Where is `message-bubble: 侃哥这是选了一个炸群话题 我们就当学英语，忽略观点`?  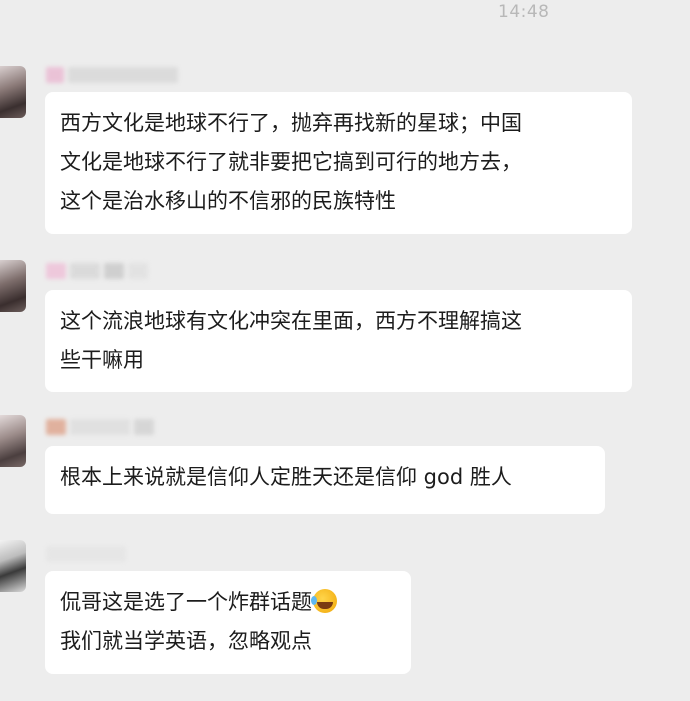 message-bubble: 侃哥这是选了一个炸群话题 我们就当学英语，忽略观点 is located at coordinates (228, 622).